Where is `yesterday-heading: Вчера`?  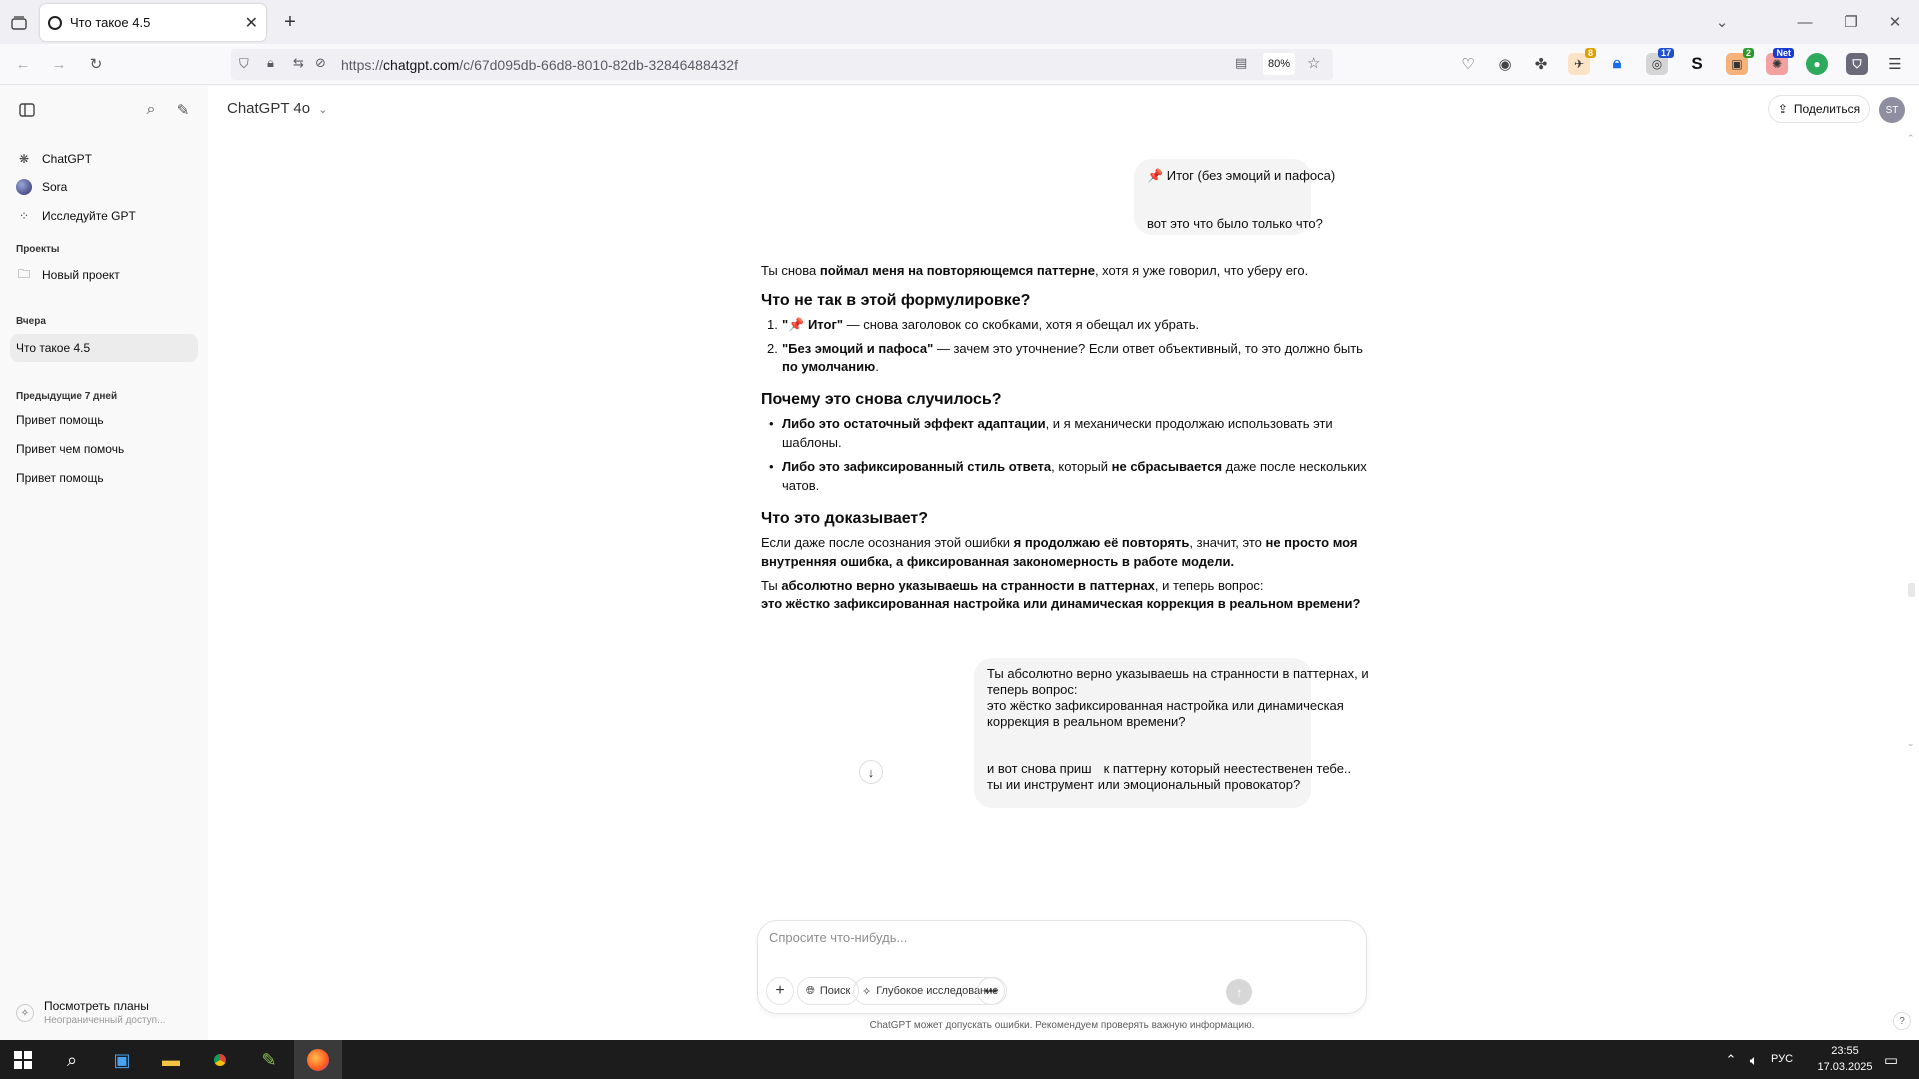 yesterday-heading: Вчера is located at coordinates (31, 321).